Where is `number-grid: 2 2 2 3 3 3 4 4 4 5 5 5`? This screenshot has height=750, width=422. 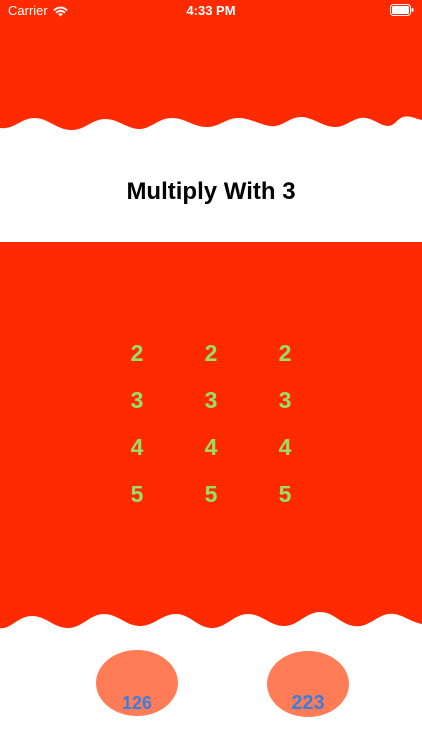 number-grid: 2 2 2 3 3 3 4 4 4 5 5 5 is located at coordinates (211, 427).